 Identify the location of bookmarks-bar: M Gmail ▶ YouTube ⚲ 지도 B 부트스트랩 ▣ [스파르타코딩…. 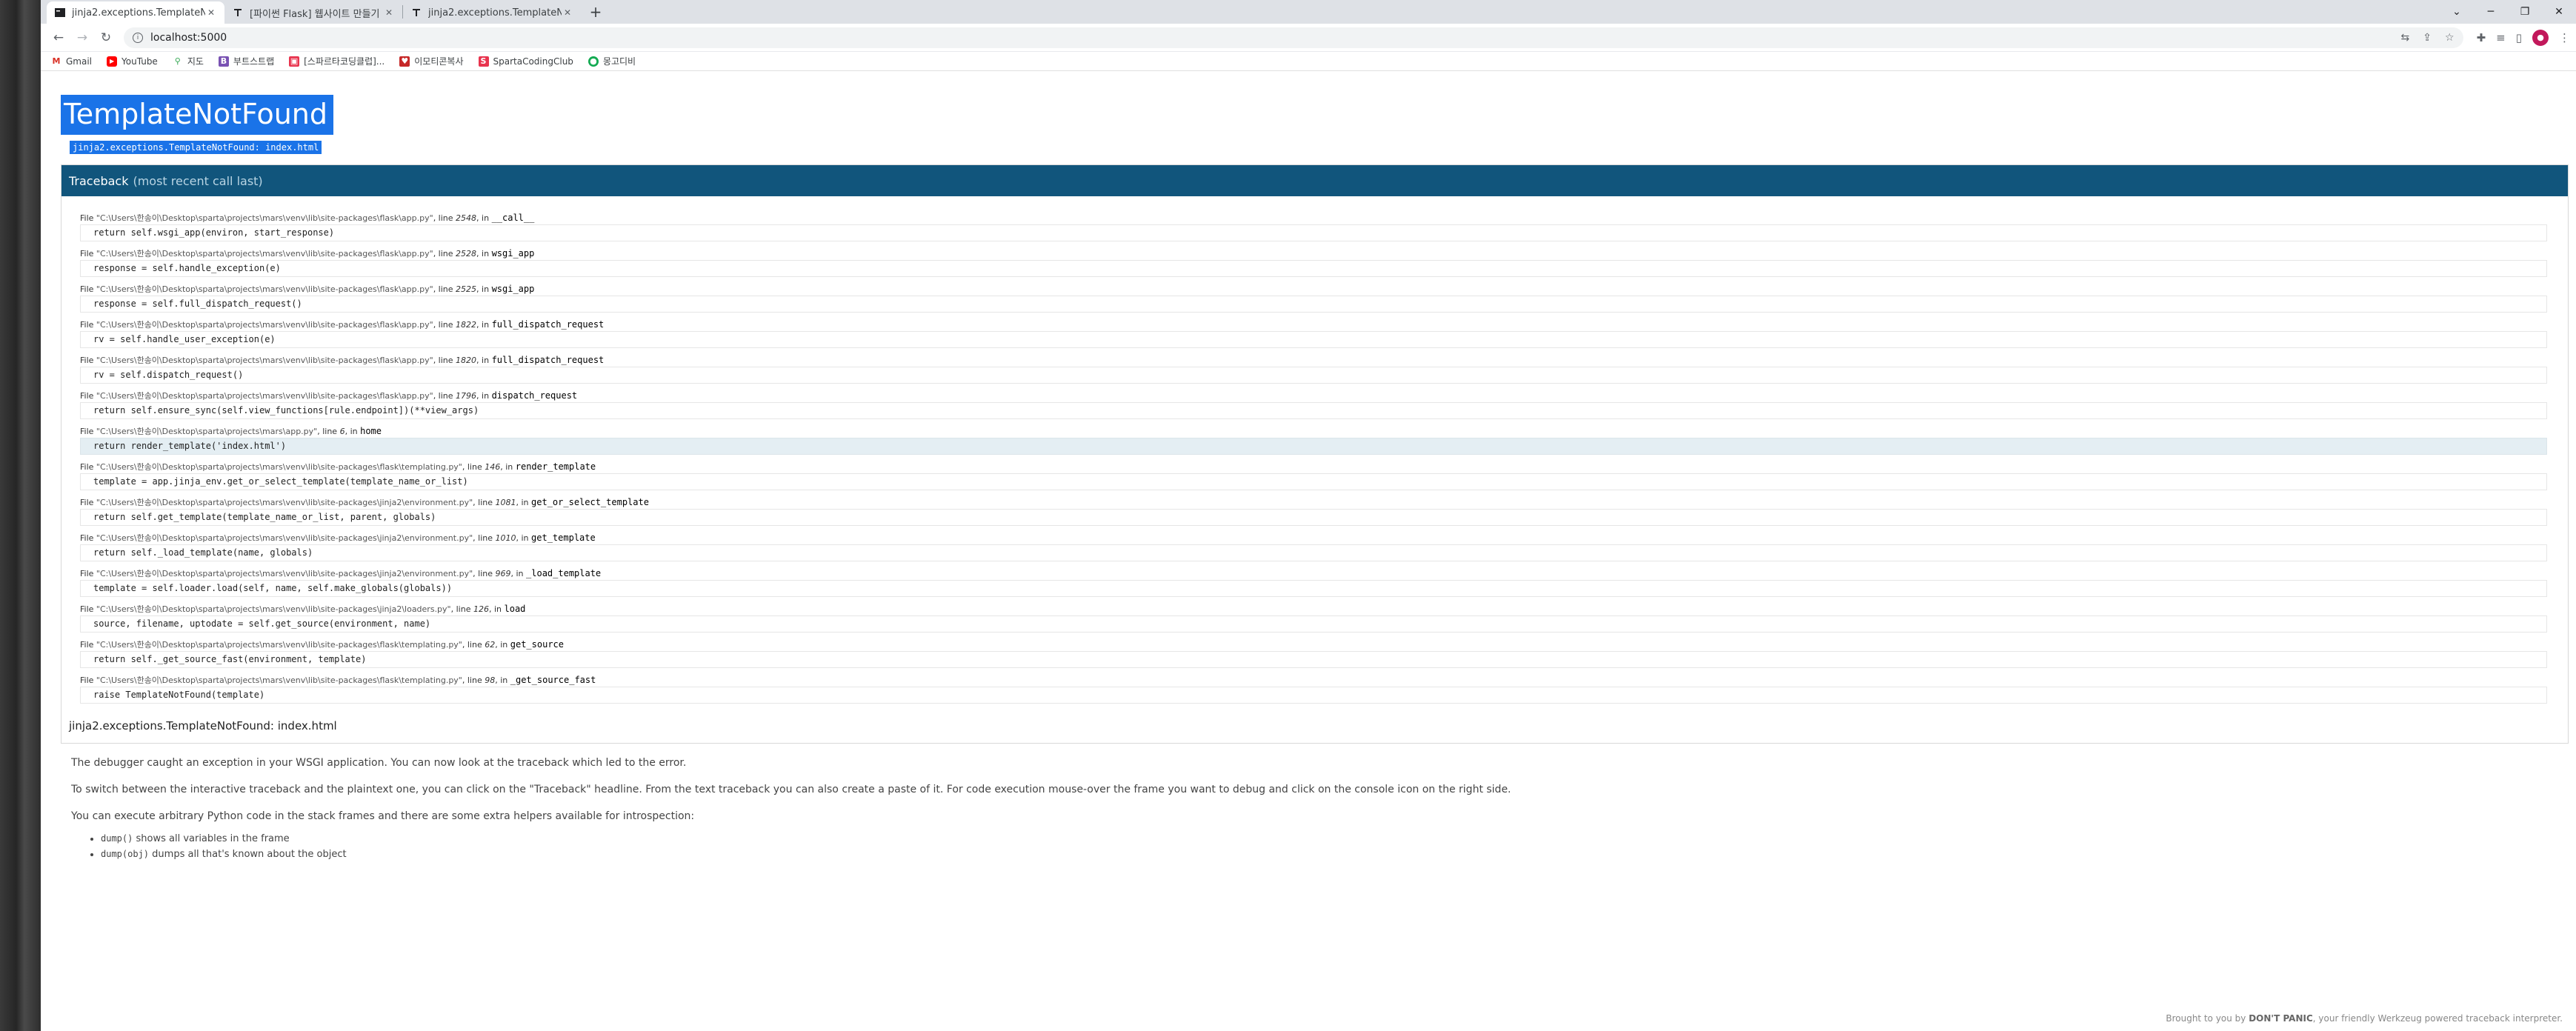
(1308, 61).